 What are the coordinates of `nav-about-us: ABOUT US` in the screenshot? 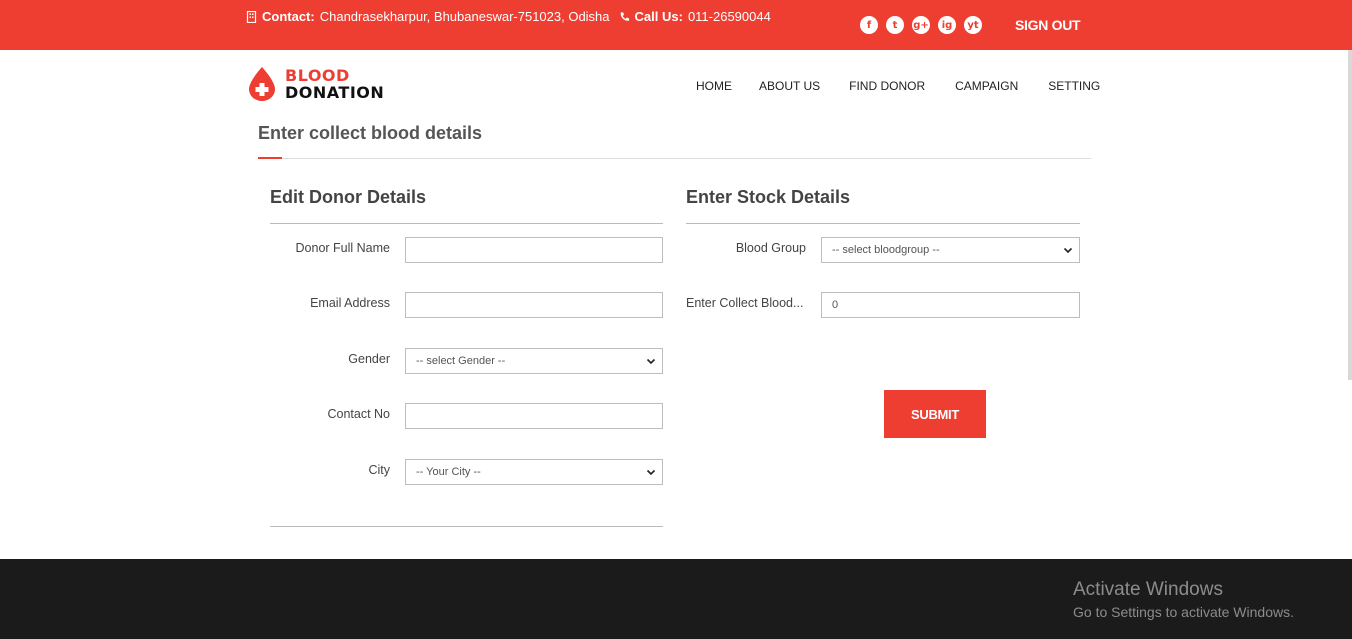 It's located at (789, 86).